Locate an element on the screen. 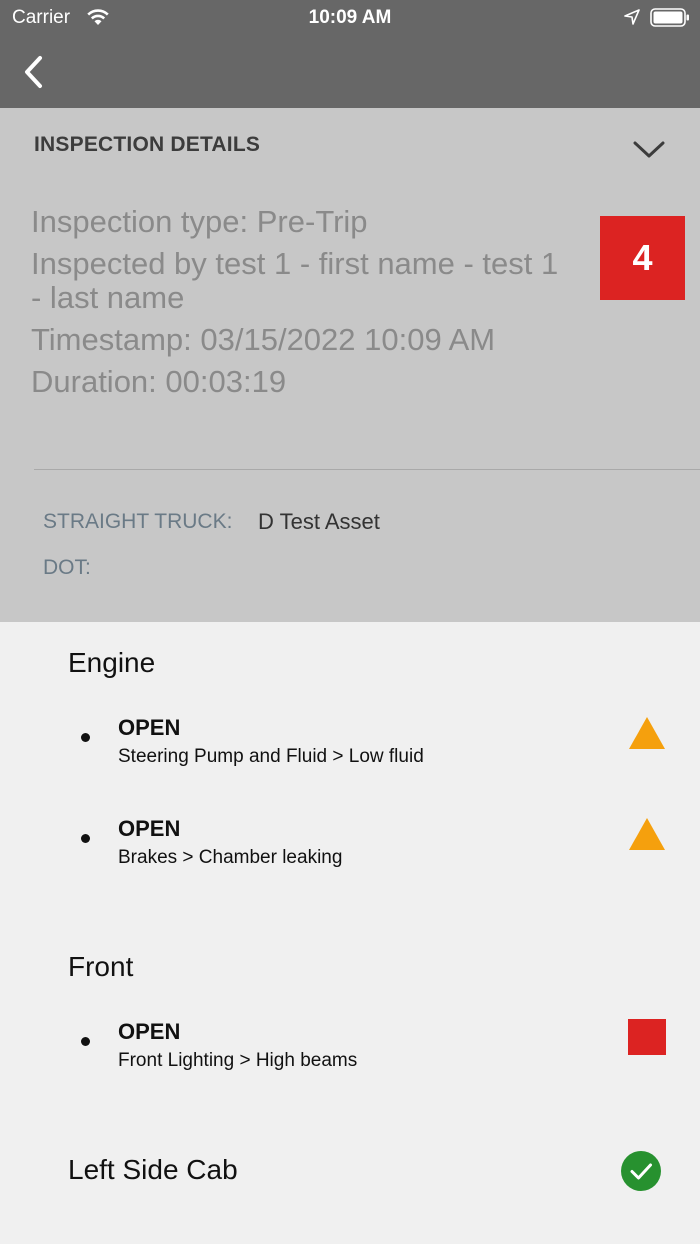  defect-item: OPEN Front Lighting > High beams is located at coordinates (350, 1054).